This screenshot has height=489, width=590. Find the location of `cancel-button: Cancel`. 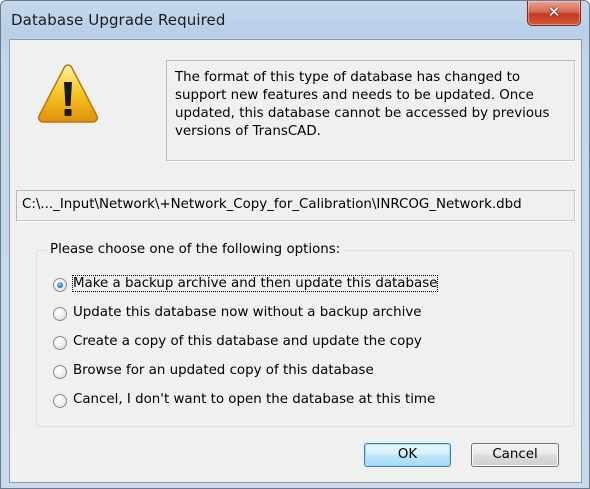

cancel-button: Cancel is located at coordinates (515, 455).